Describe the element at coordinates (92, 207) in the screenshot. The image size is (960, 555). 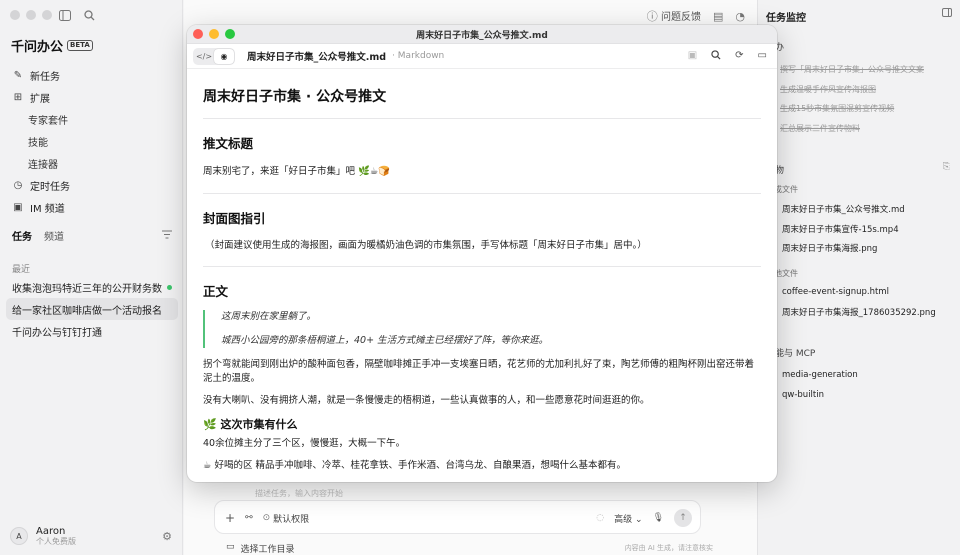
I see `im-channel-button: ▣ IM 频道` at that location.